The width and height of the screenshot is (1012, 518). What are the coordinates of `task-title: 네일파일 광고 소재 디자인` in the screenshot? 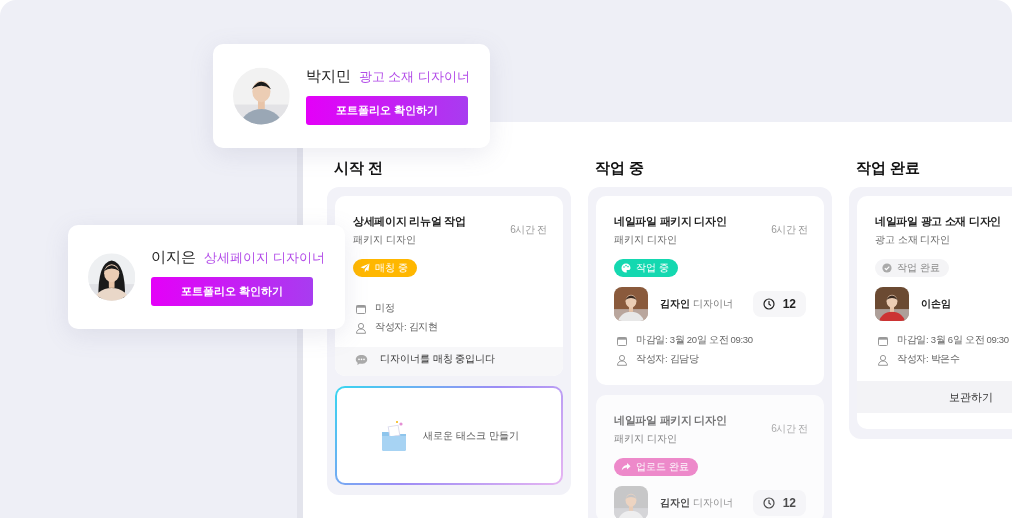 It's located at (938, 221).